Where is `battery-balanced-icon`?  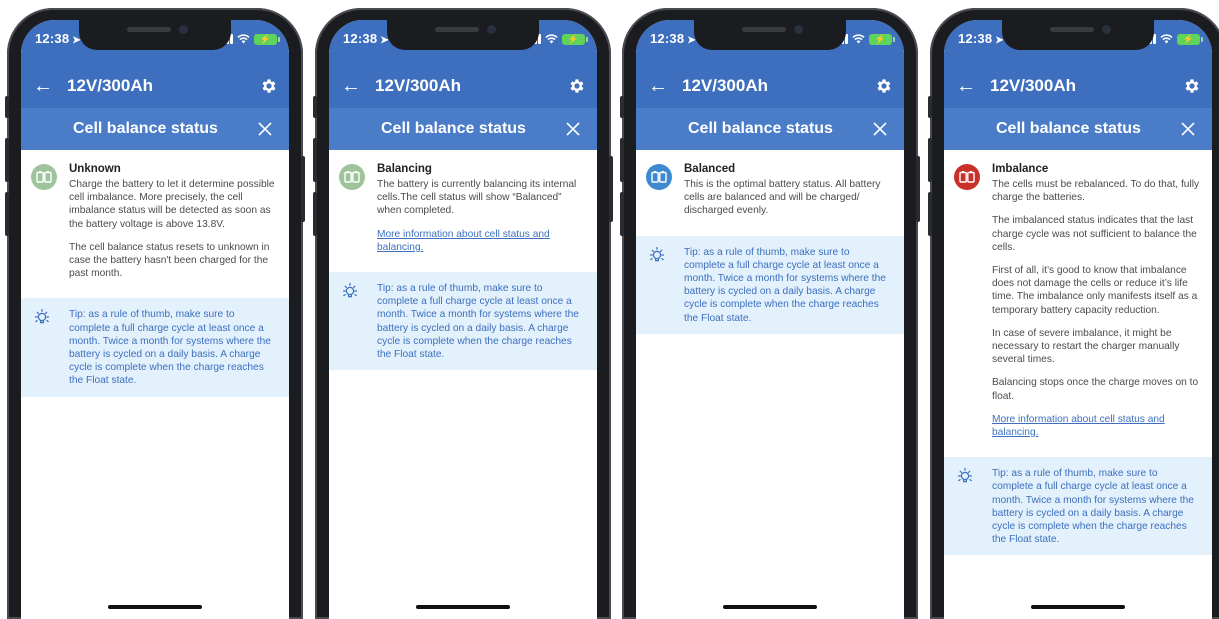
battery-balanced-icon is located at coordinates (659, 177).